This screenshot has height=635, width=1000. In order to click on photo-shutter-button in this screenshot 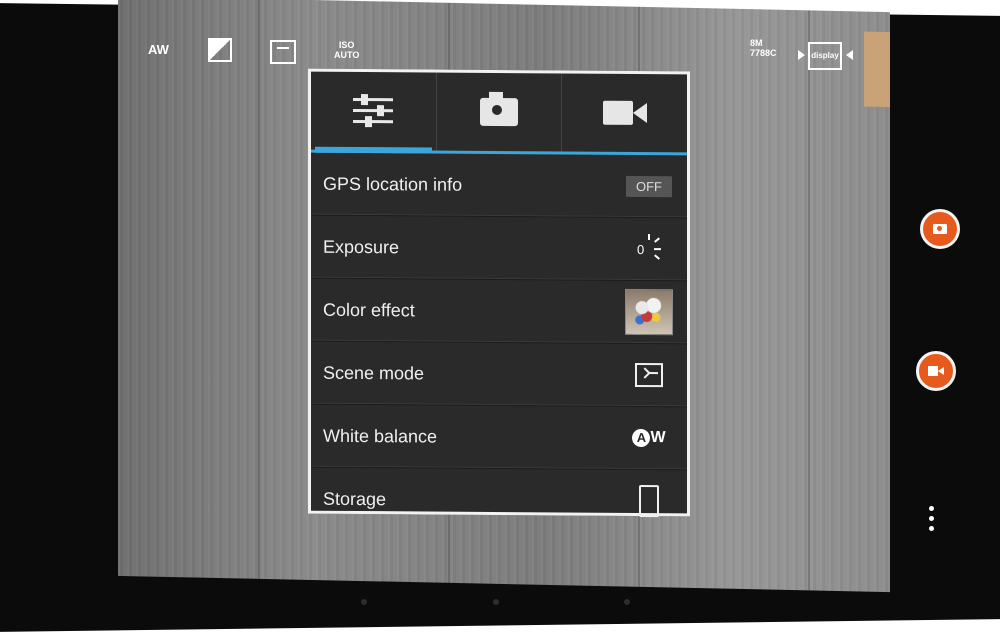, I will do `click(940, 229)`.